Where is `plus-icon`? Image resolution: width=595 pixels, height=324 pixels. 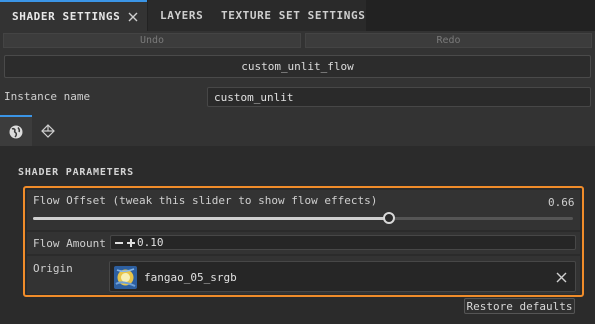
plus-icon is located at coordinates (131, 243).